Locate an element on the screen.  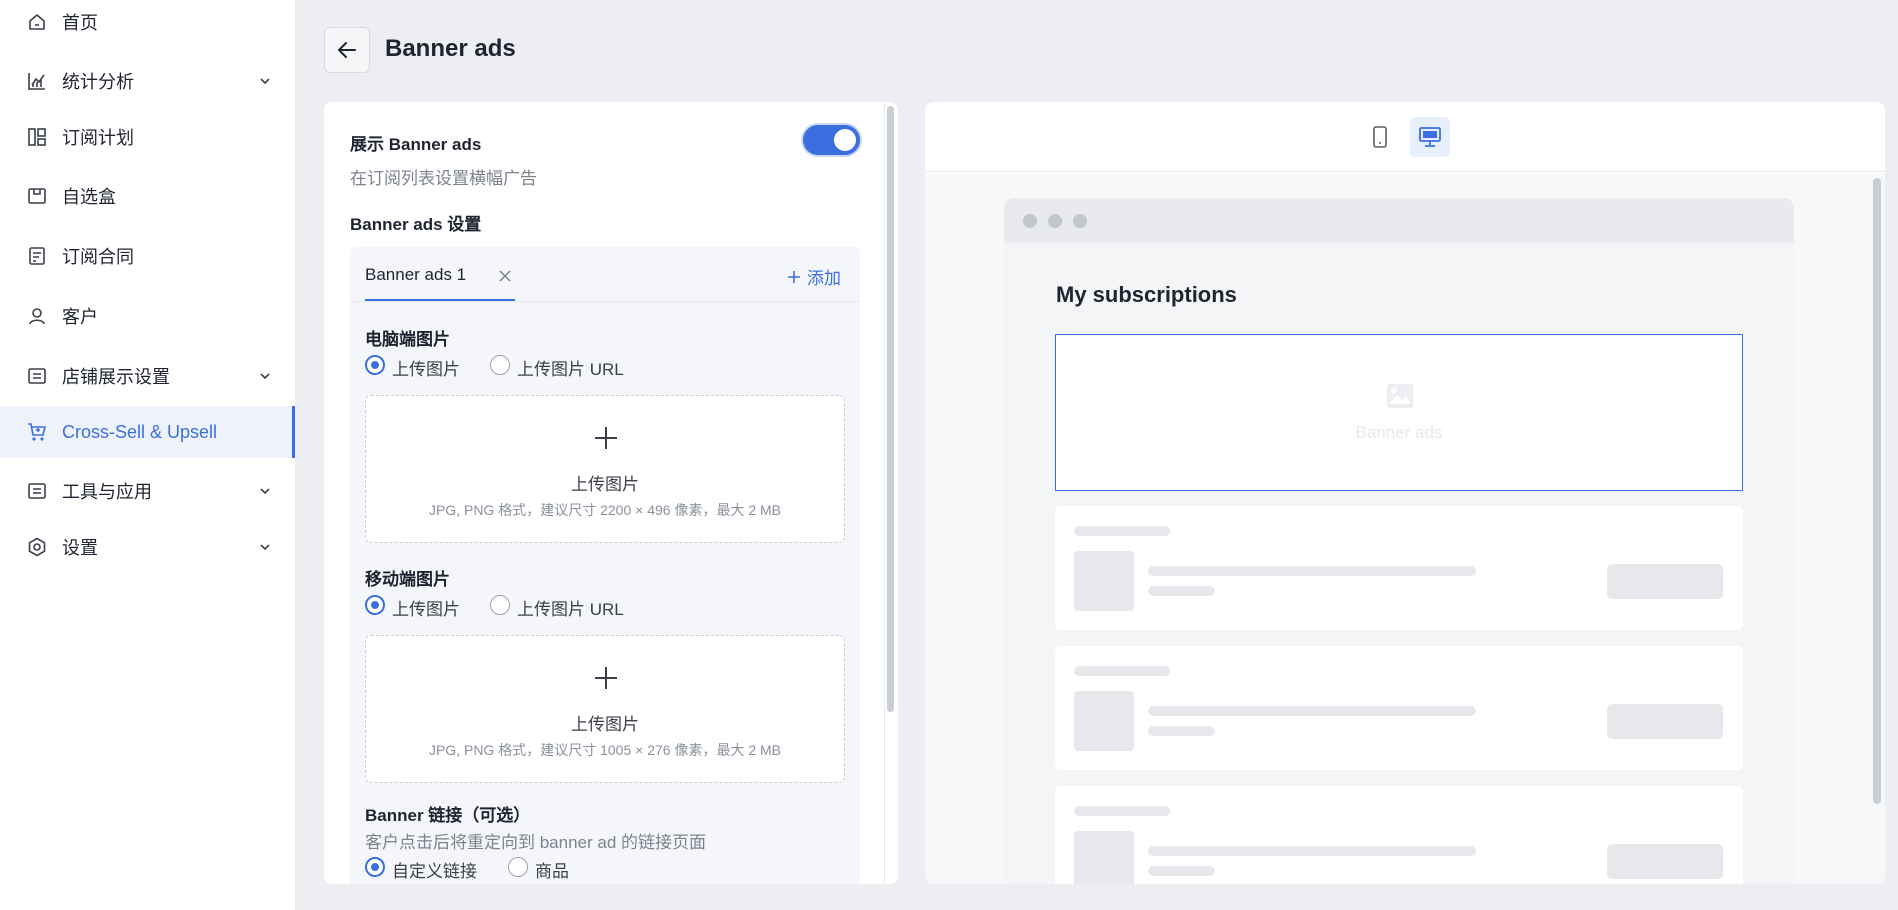
desktop-upload-option-label: 上传图片 is located at coordinates (426, 369).